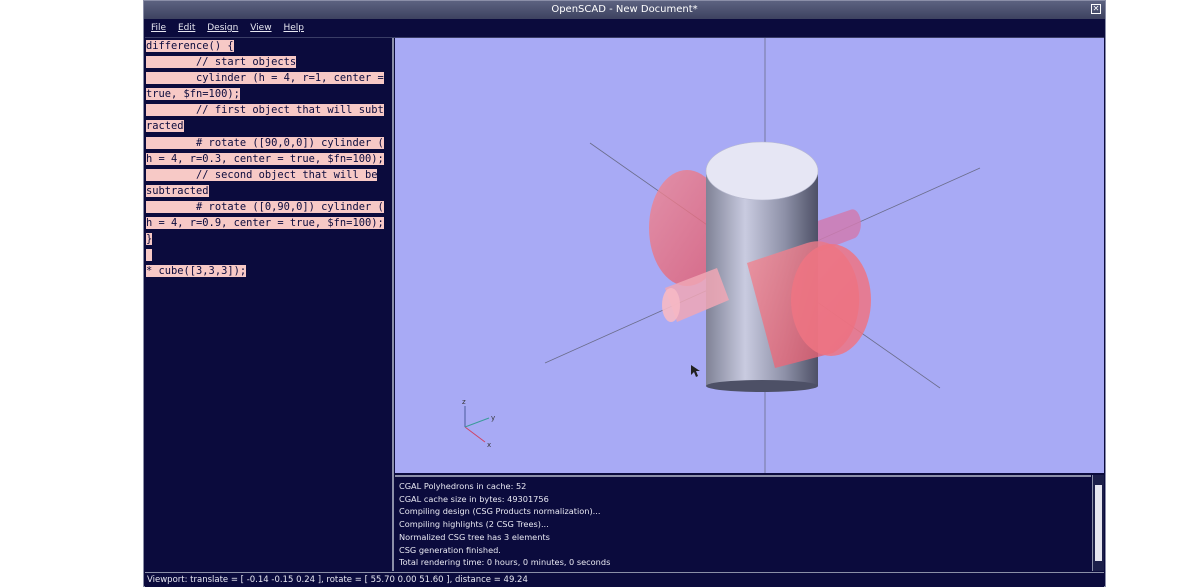  I want to click on title-bar: OpenSCAD - New Document* ✕, so click(624, 10).